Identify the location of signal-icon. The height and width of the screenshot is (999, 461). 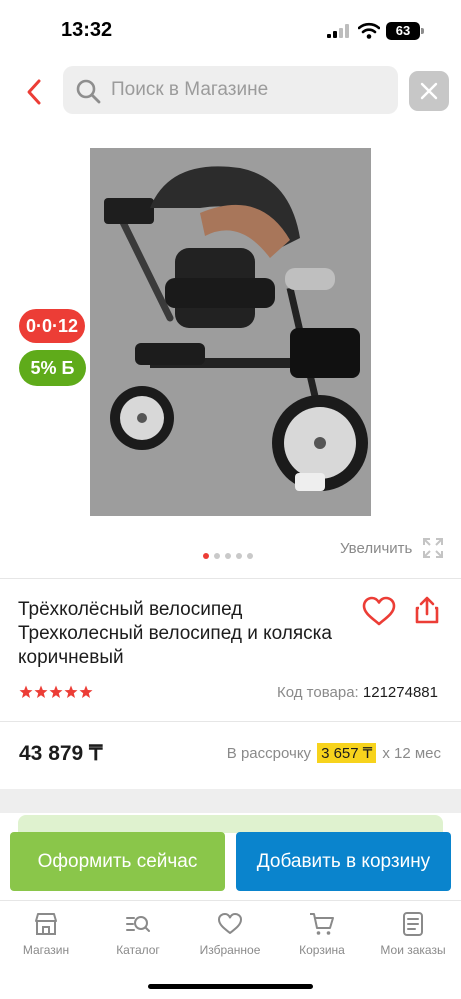
(338, 31).